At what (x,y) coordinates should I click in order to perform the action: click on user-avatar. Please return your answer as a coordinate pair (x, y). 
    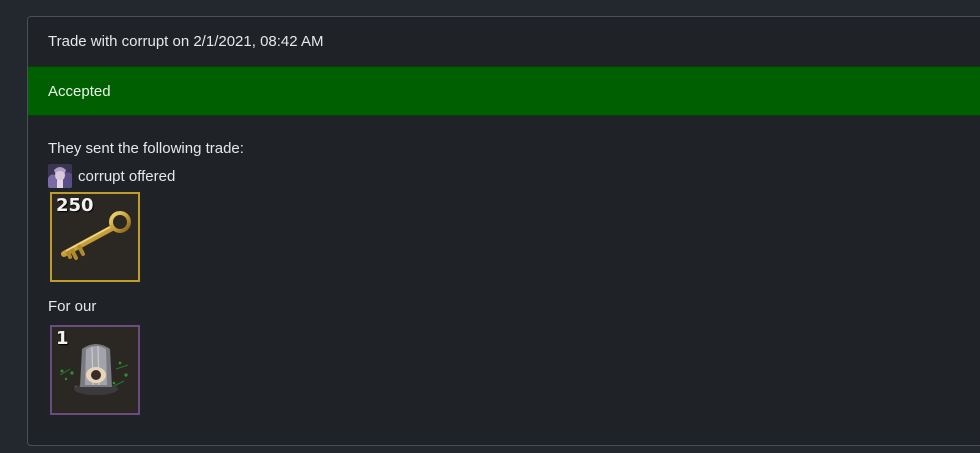
    Looking at the image, I should click on (60, 176).